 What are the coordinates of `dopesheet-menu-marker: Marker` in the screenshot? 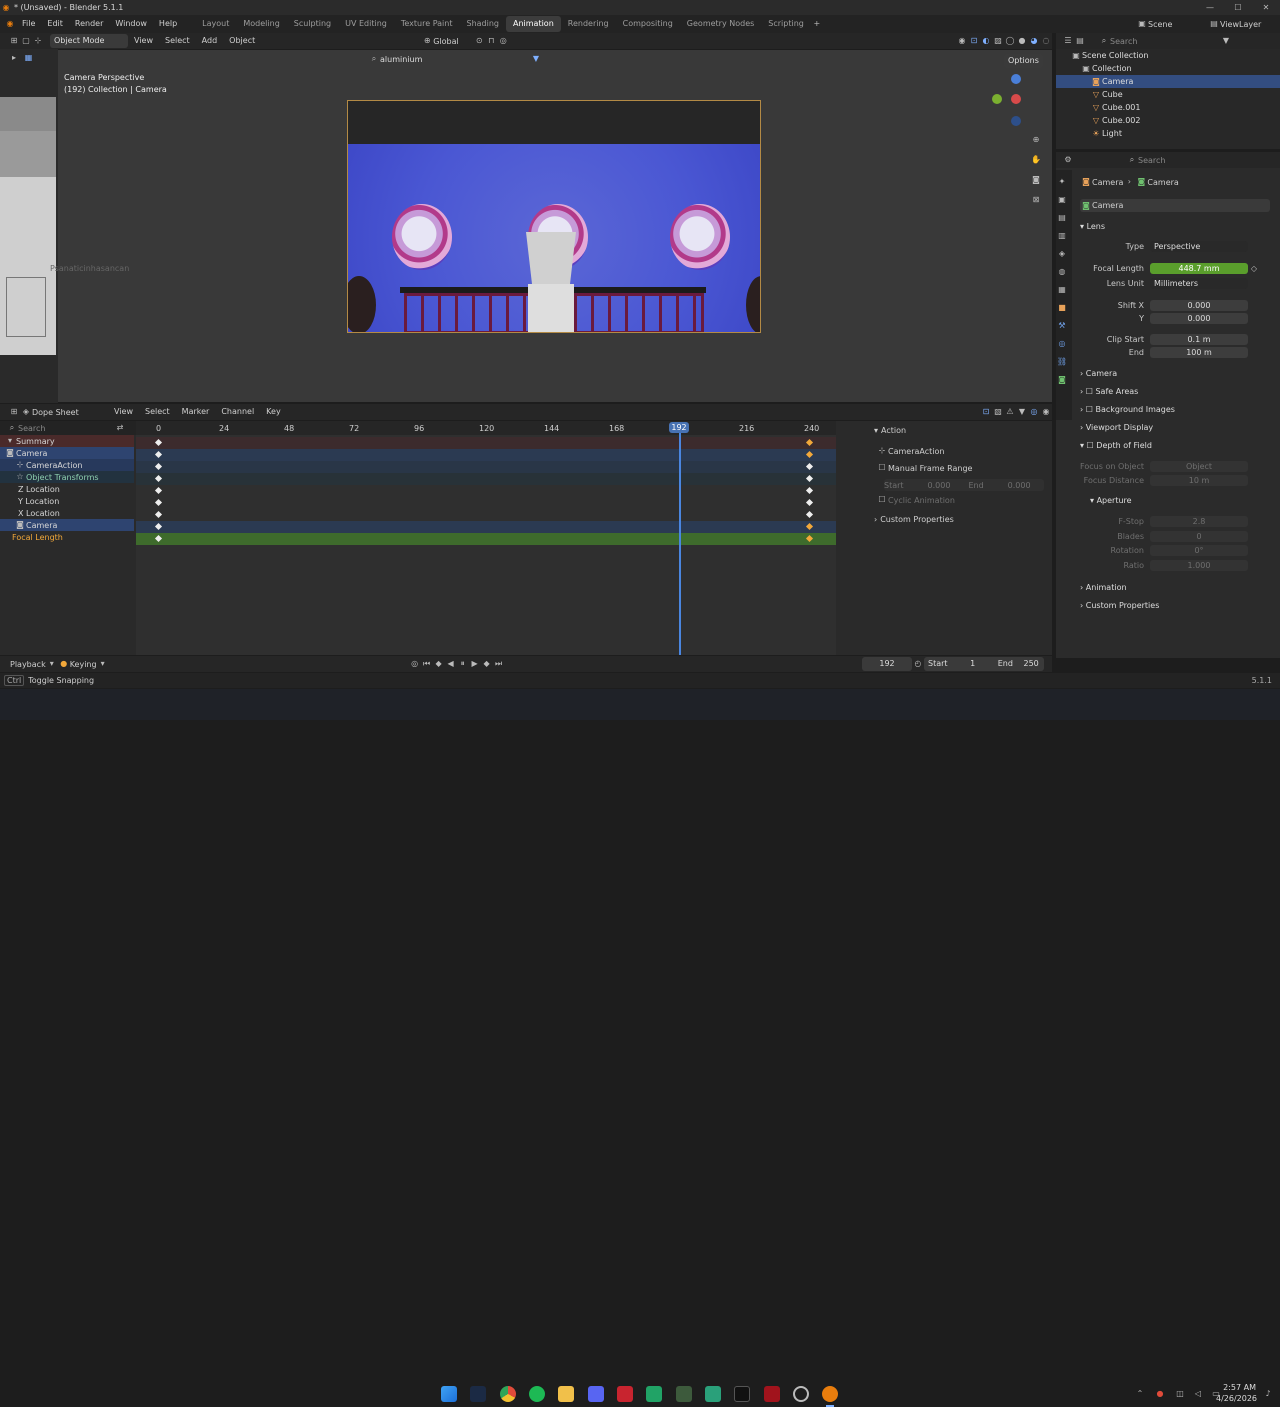 It's located at (196, 412).